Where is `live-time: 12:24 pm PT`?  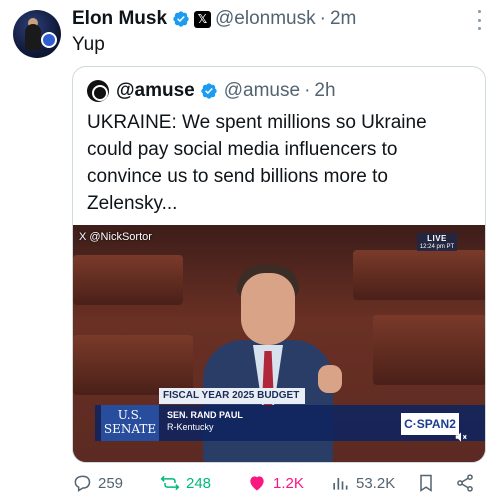 live-time: 12:24 pm PT is located at coordinates (437, 247).